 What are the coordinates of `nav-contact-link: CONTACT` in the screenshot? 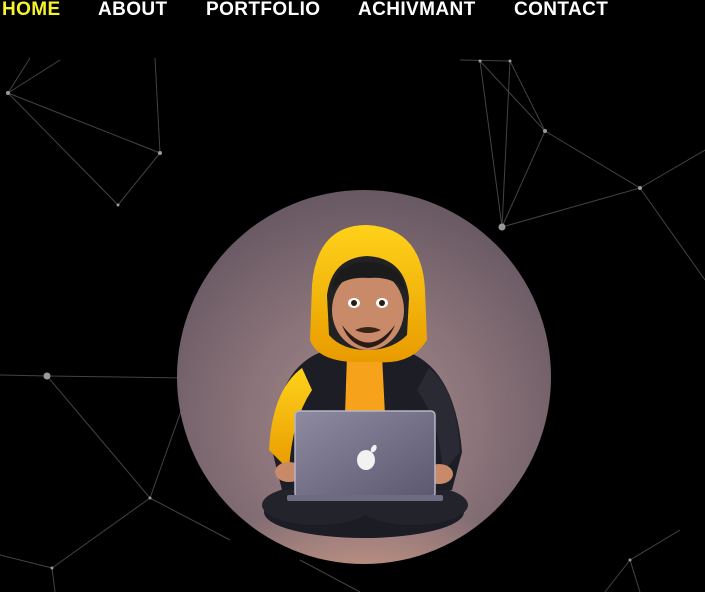 It's located at (561, 10).